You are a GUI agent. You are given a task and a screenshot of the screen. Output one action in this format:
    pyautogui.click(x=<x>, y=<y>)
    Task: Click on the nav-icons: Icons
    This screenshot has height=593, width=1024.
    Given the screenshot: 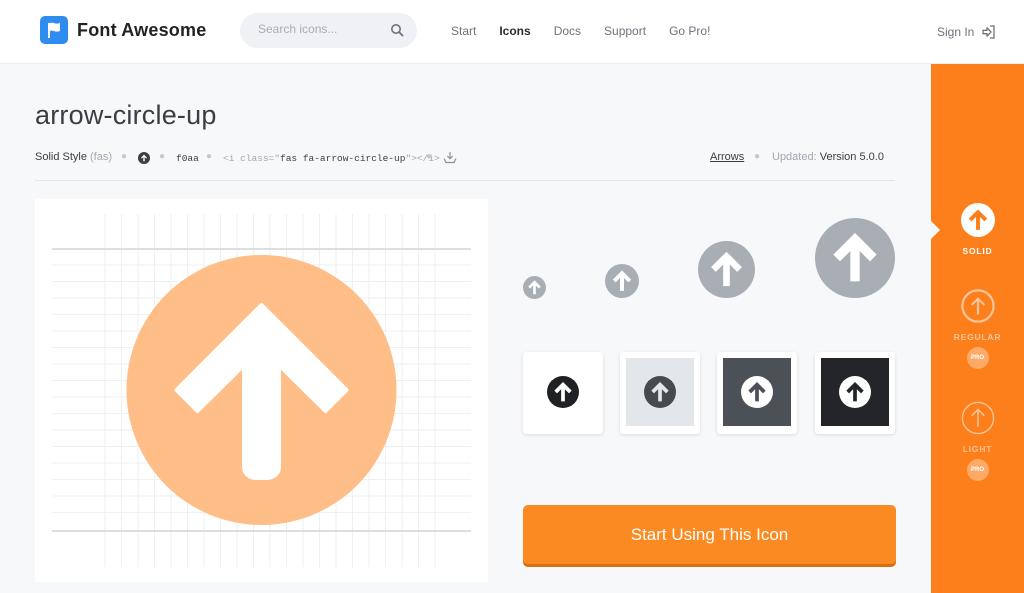 What is the action you would take?
    pyautogui.click(x=514, y=31)
    